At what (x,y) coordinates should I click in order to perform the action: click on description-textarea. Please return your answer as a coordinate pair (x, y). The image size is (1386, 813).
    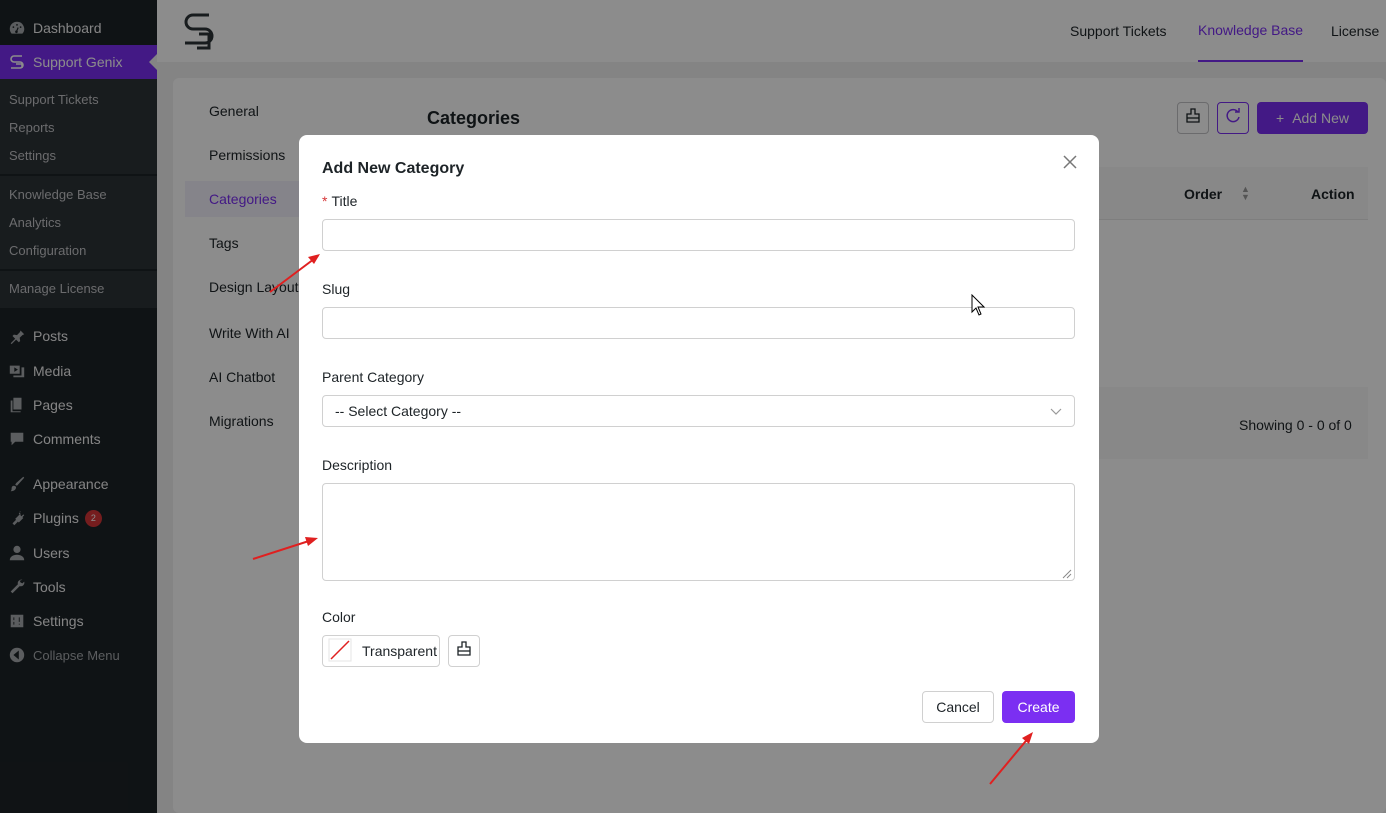
    Looking at the image, I should click on (698, 532).